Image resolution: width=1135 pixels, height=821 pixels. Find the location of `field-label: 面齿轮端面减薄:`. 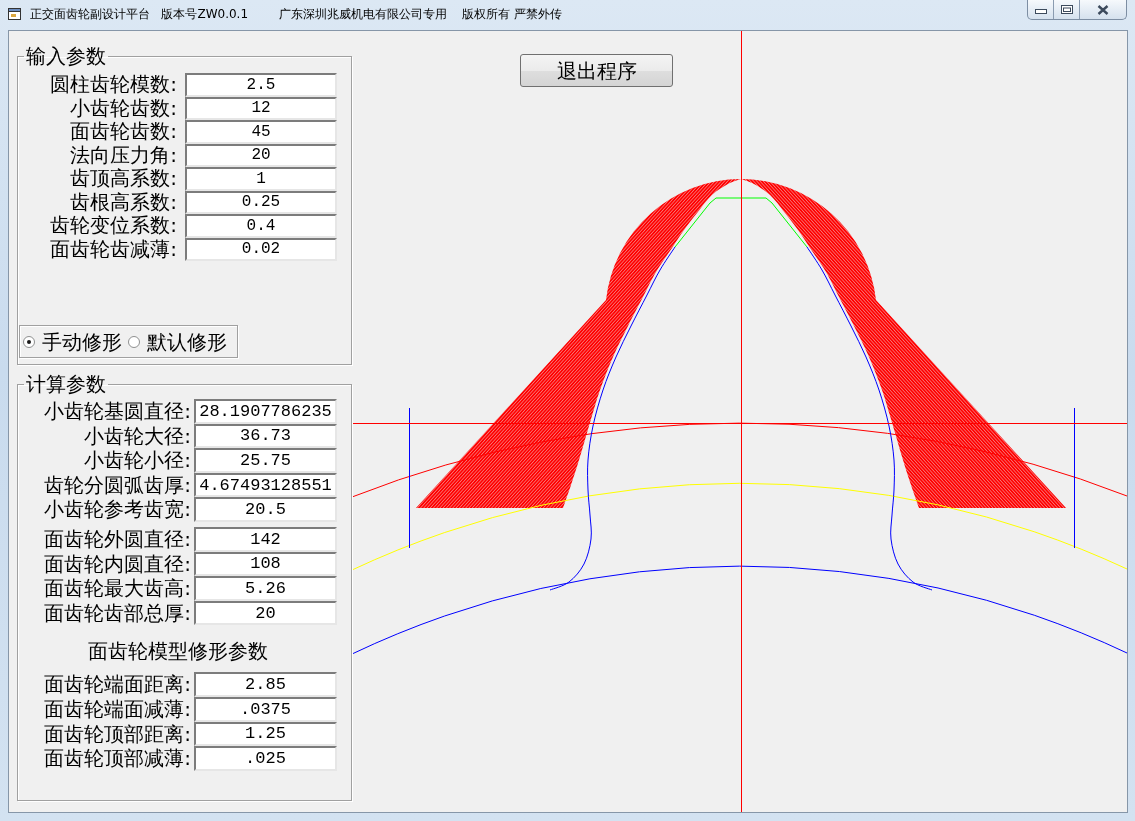

field-label: 面齿轮端面减薄: is located at coordinates (117, 709).